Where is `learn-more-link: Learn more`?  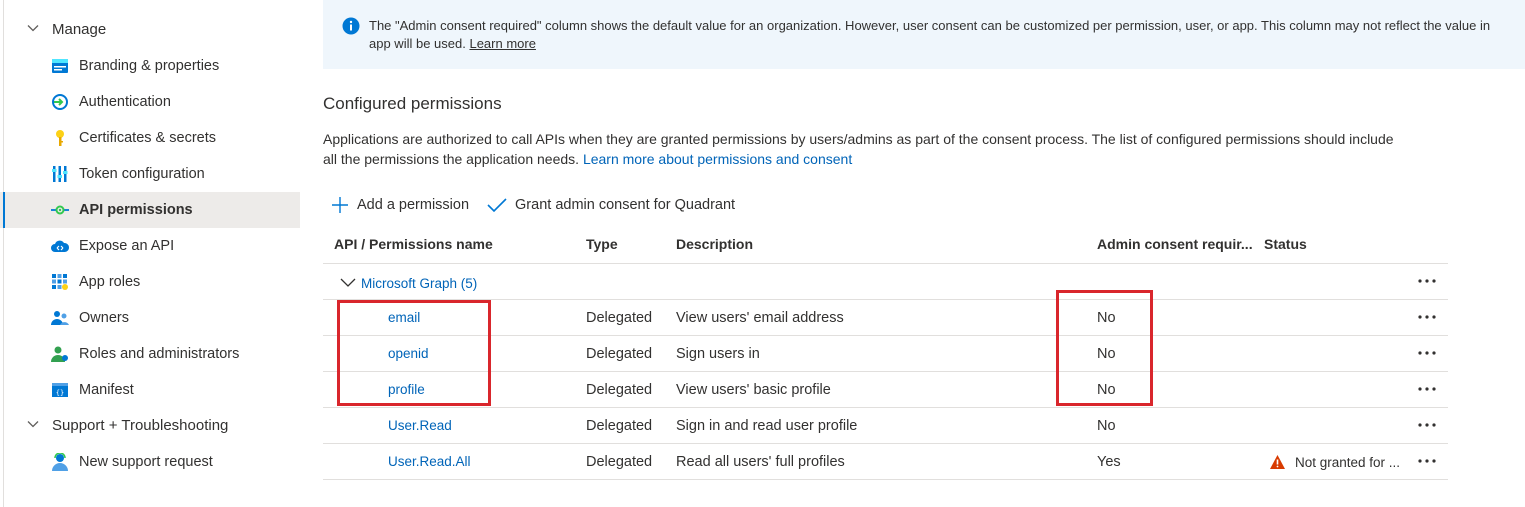
learn-more-link: Learn more is located at coordinates (502, 43).